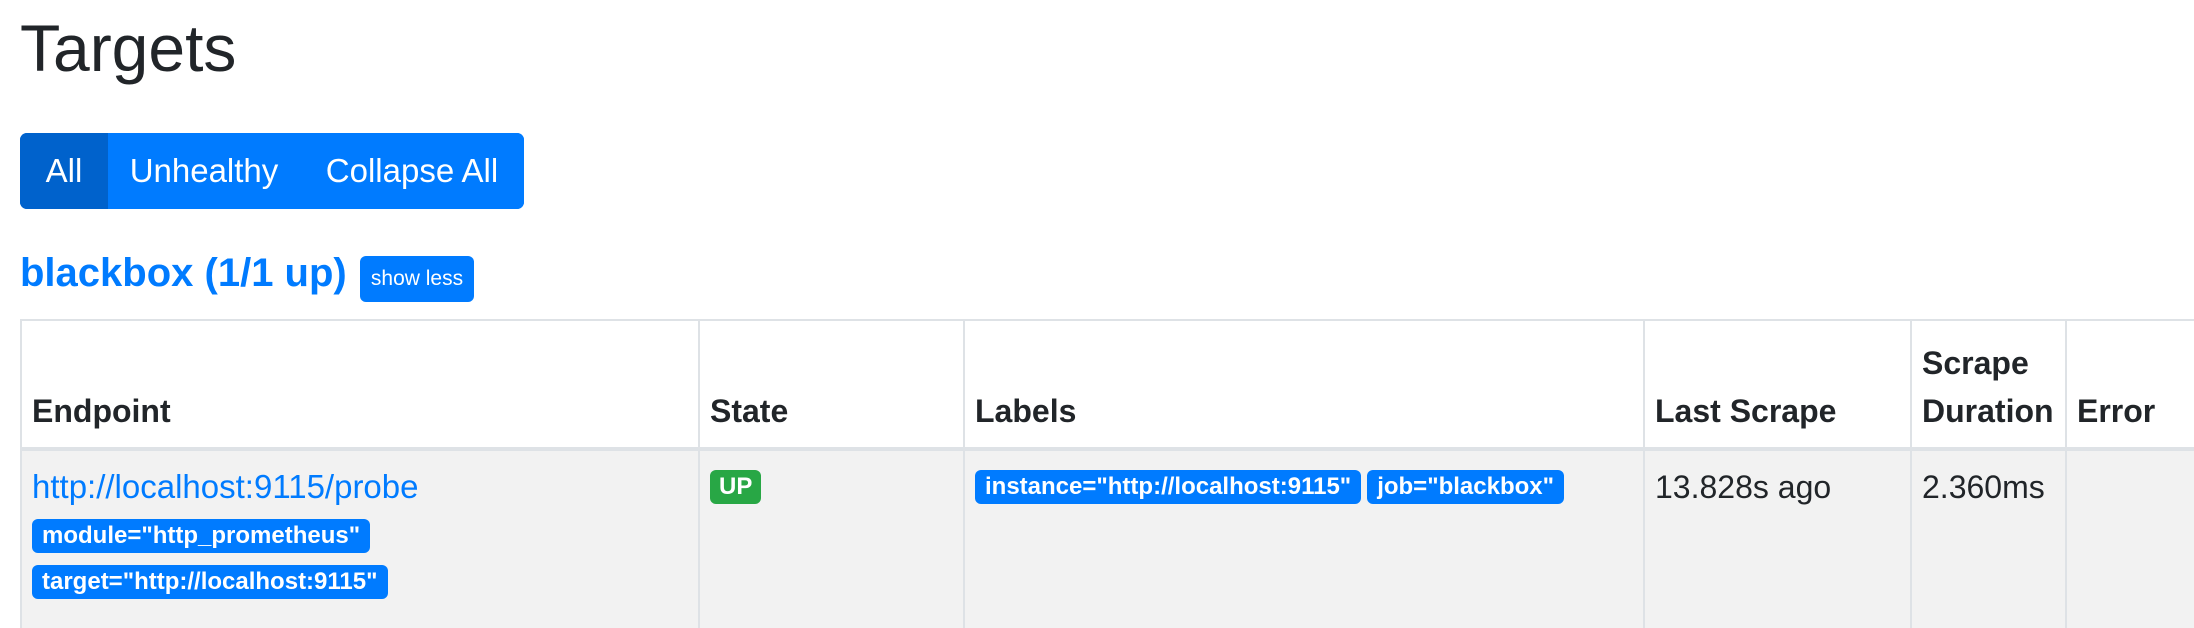  I want to click on job-title-link: blackbox (1/1 up), so click(183, 273).